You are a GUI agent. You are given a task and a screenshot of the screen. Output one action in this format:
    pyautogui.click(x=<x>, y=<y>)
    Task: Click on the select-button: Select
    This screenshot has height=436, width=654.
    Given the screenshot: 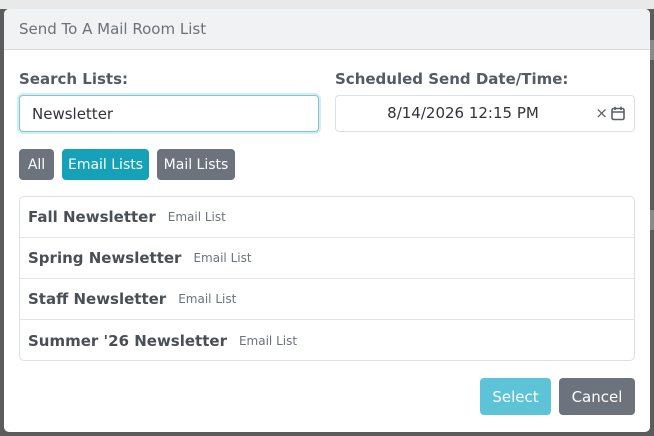 What is the action you would take?
    pyautogui.click(x=515, y=396)
    